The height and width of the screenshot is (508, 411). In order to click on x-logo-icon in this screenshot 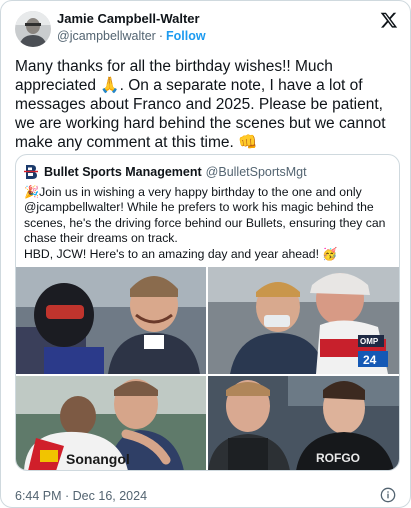, I will do `click(389, 20)`.